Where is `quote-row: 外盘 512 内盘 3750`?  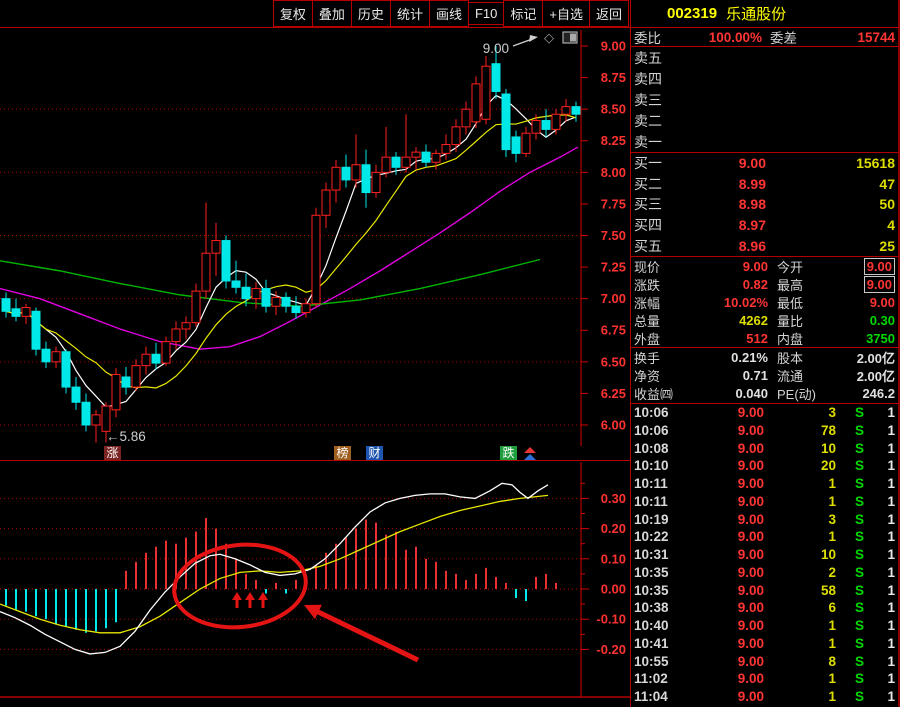 quote-row: 外盘 512 内盘 3750 is located at coordinates (764, 338).